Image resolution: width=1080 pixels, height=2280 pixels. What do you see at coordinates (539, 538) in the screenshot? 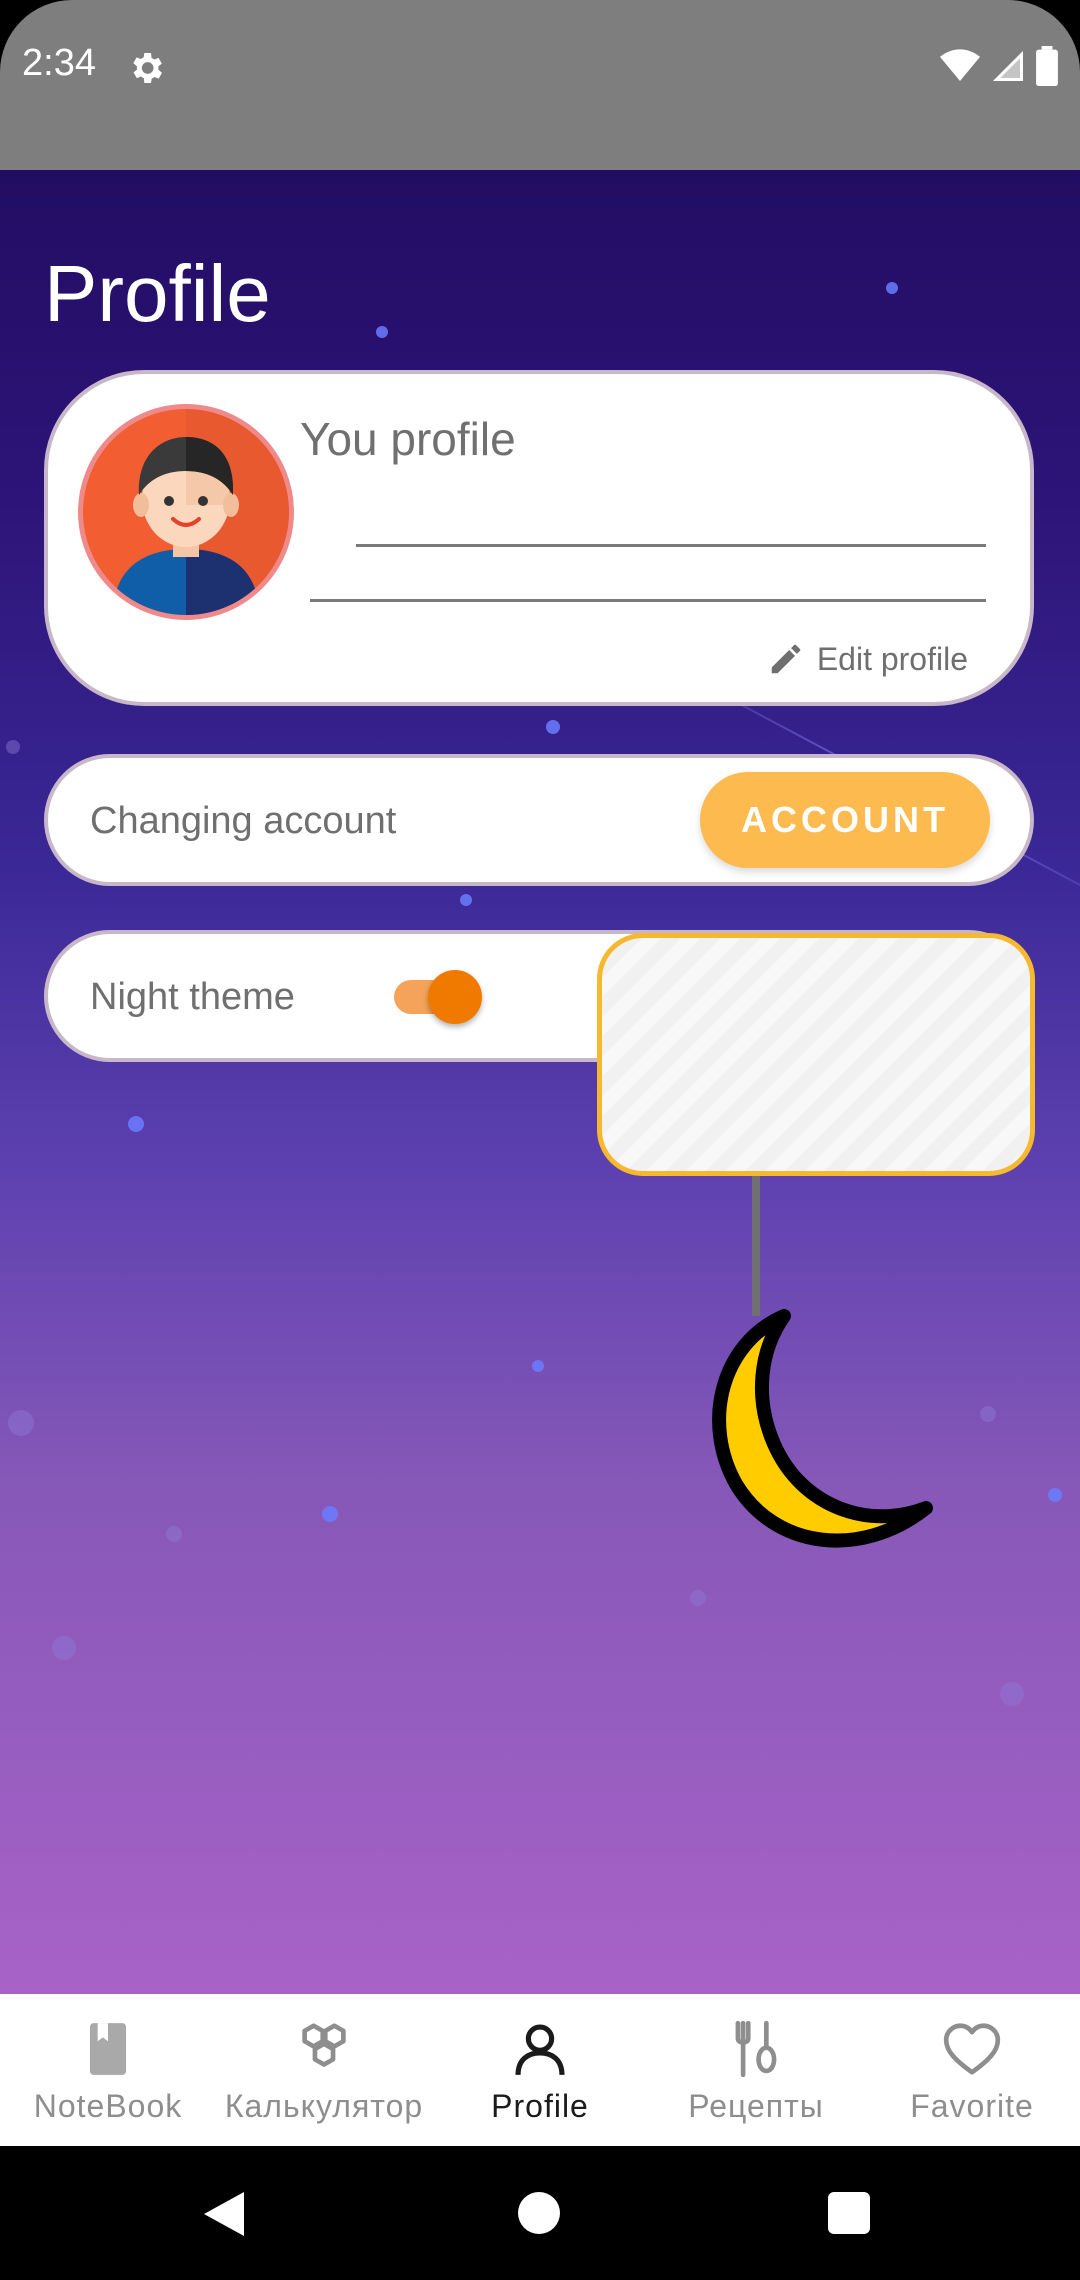
I see `profile-card: You profile Edit profile` at bounding box center [539, 538].